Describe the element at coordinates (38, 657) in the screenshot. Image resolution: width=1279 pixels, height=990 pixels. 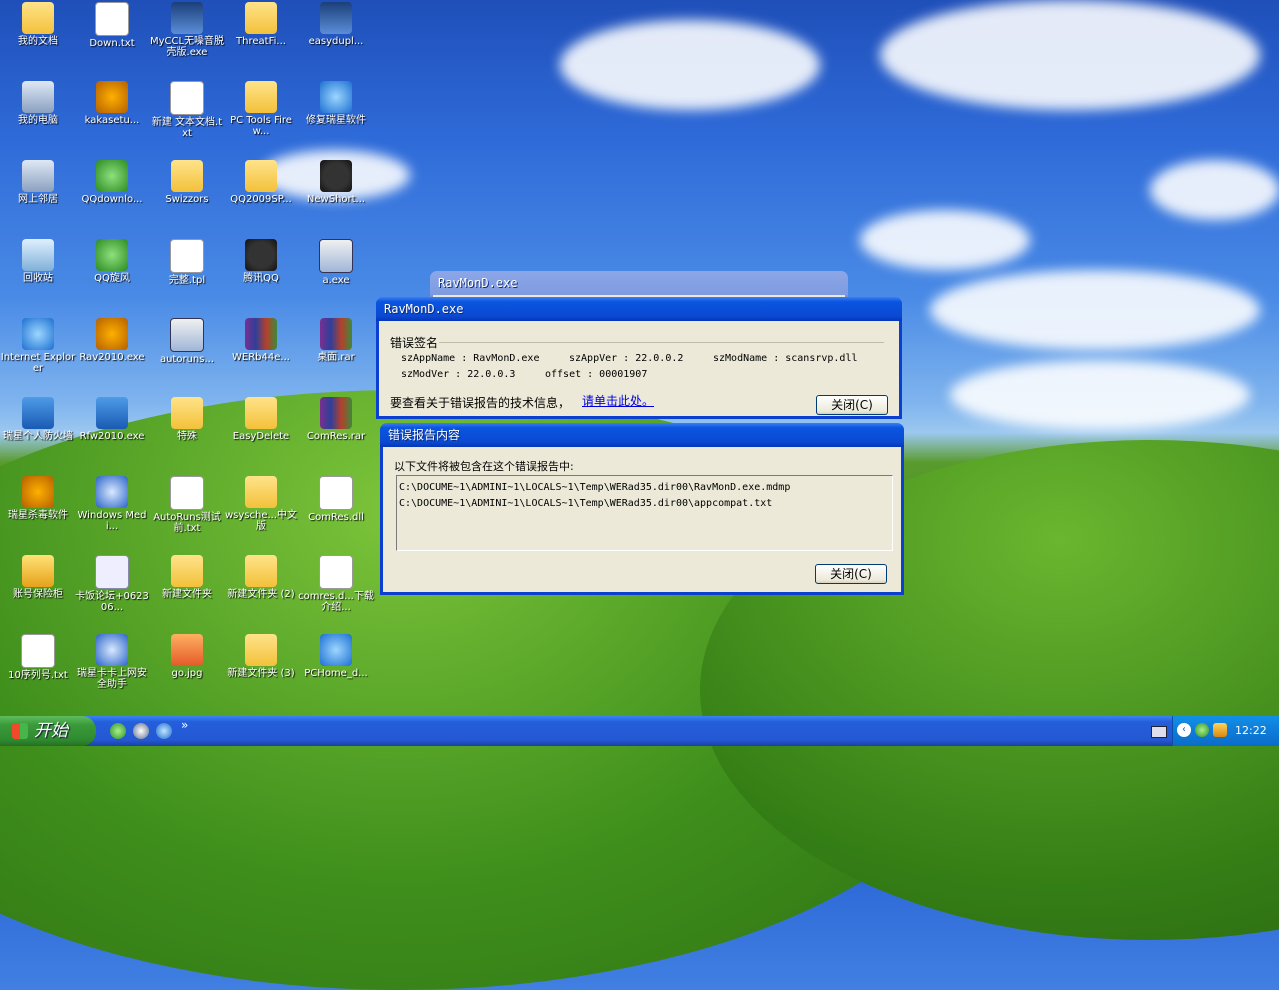
I see `desktop-icon: 10序列号.txt` at that location.